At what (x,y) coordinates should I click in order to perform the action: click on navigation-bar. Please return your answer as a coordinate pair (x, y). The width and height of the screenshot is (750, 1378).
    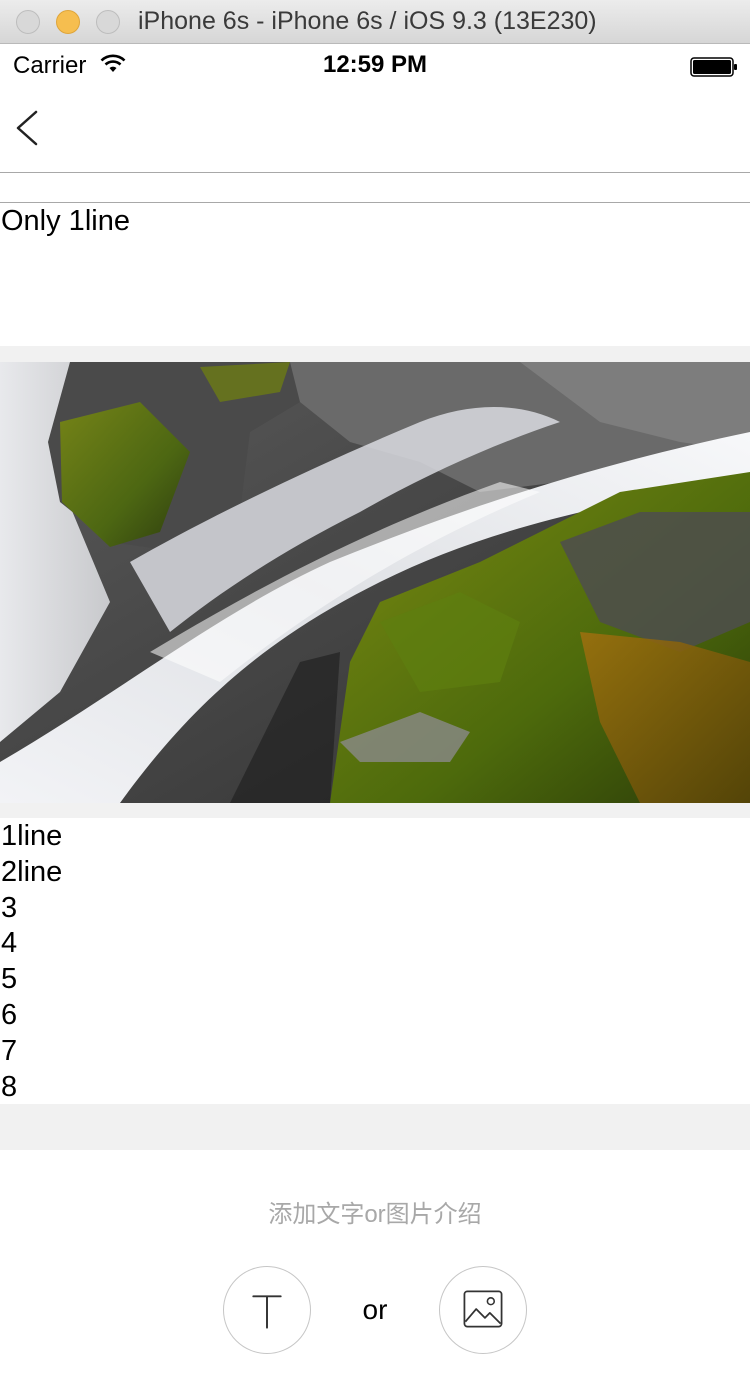
    Looking at the image, I should click on (375, 128).